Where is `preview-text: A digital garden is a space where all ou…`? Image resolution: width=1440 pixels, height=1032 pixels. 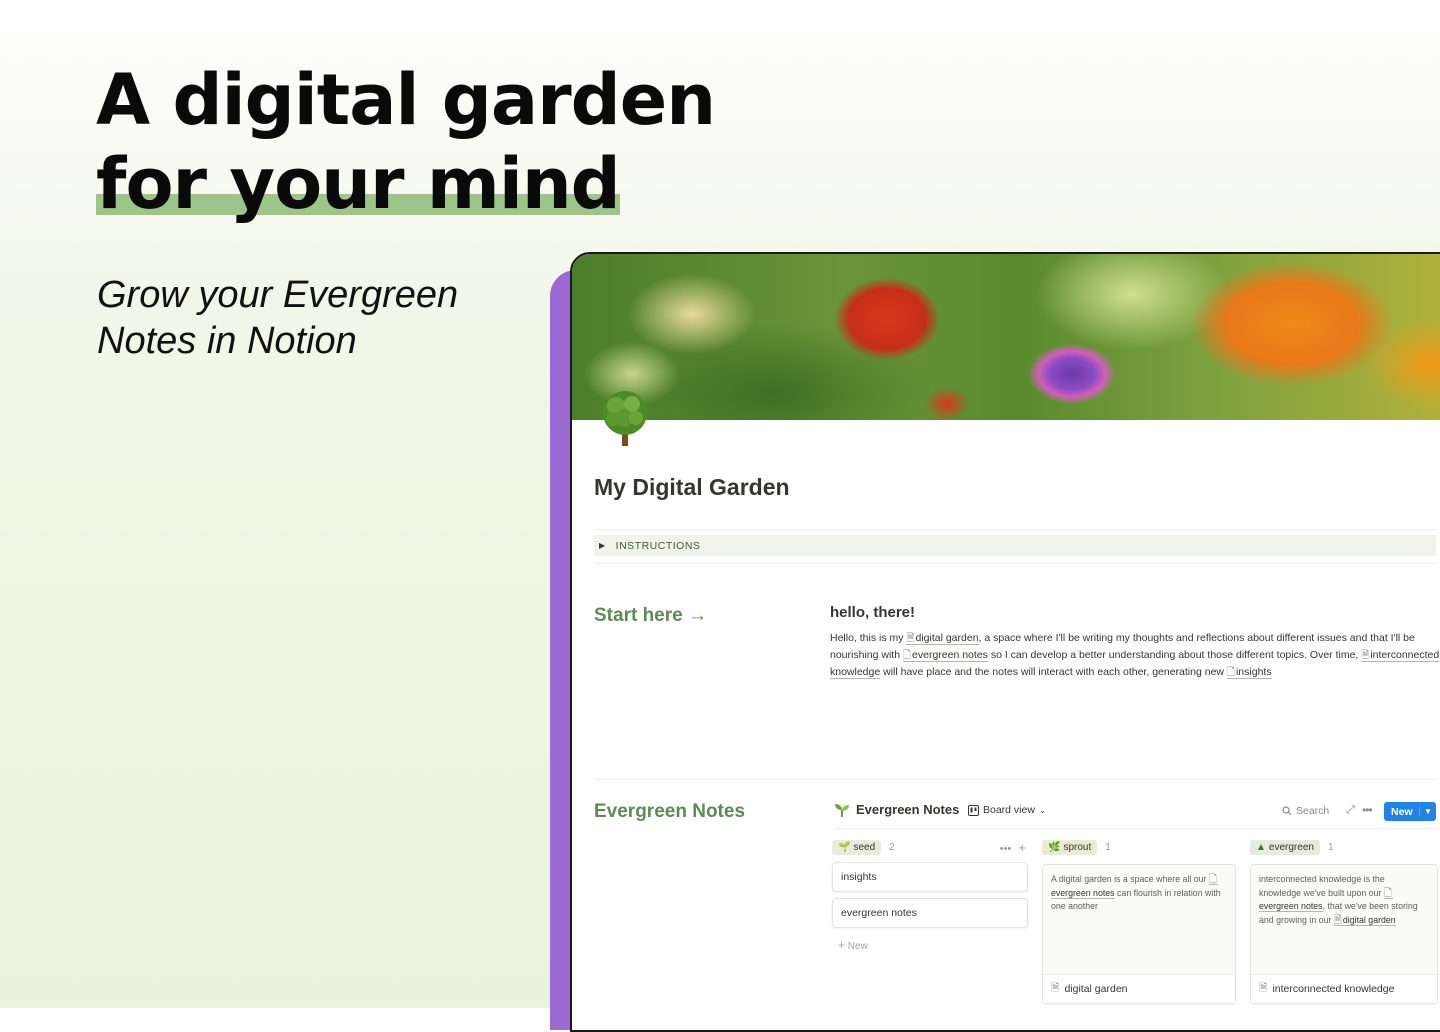 preview-text: A digital garden is a space where all ou… is located at coordinates (1130, 879).